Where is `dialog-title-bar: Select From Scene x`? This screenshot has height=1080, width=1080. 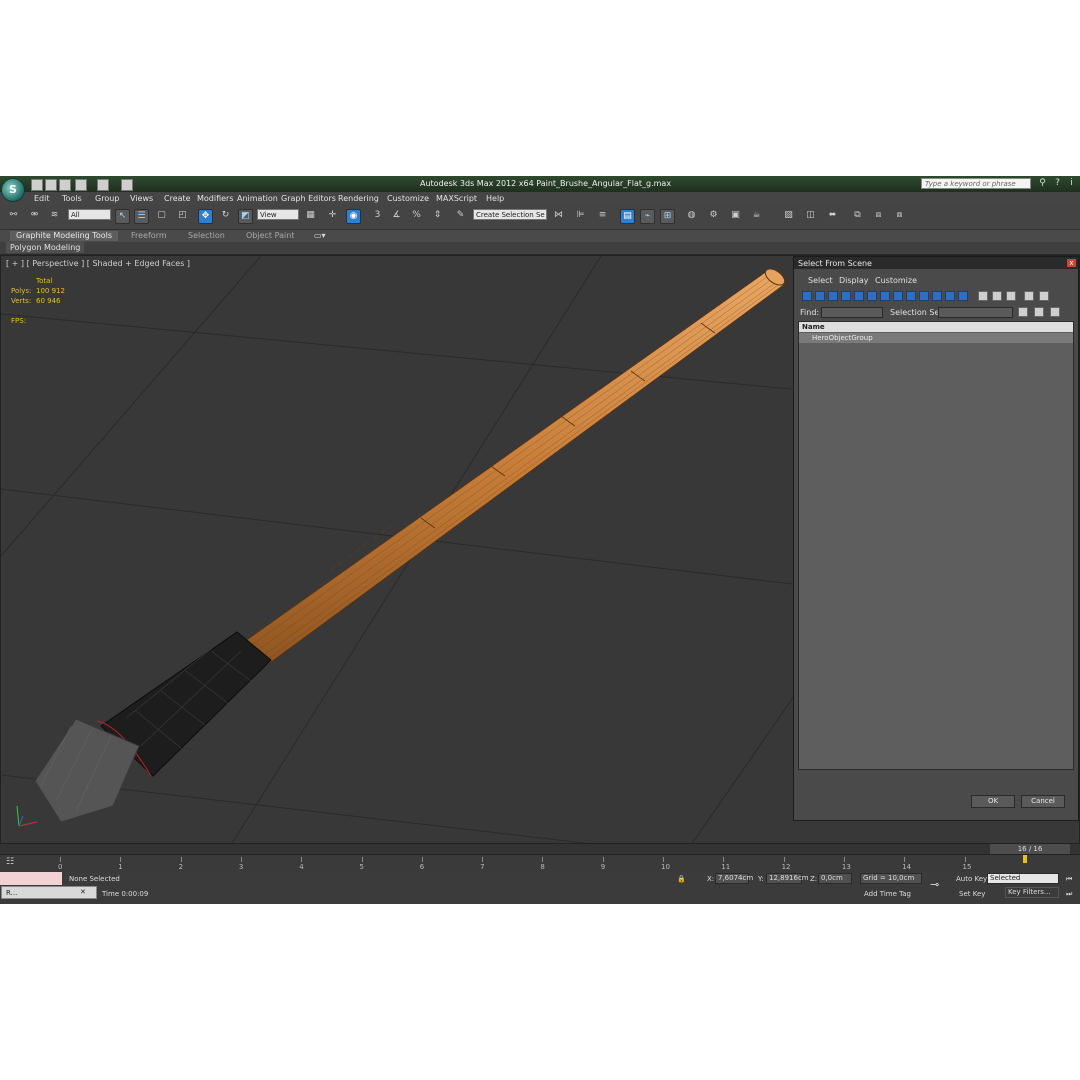
dialog-title-bar: Select From Scene x is located at coordinates (936, 263).